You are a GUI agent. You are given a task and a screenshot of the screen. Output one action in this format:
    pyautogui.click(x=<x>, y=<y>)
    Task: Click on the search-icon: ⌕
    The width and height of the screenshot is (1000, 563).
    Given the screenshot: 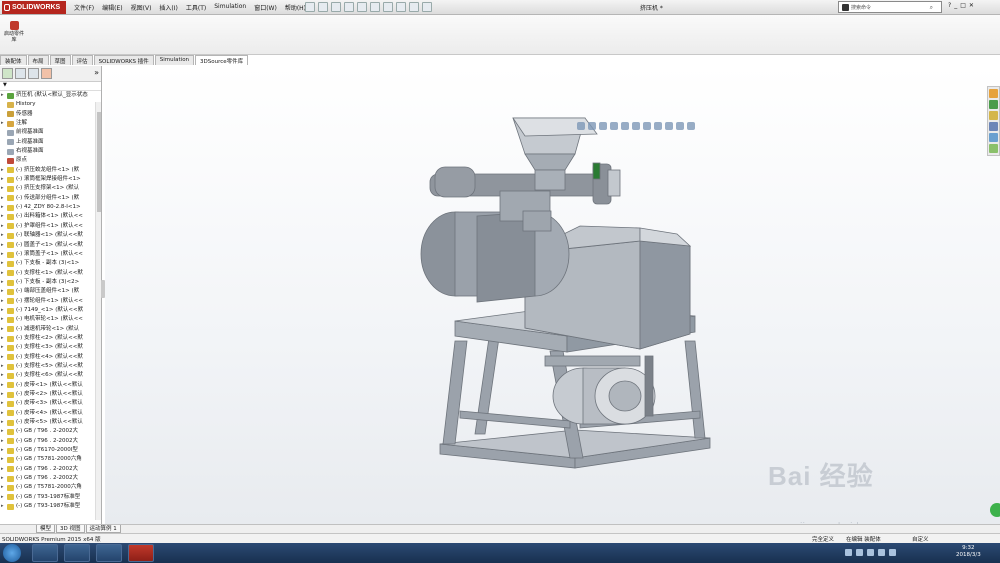 What is the action you would take?
    pyautogui.click(x=931, y=8)
    